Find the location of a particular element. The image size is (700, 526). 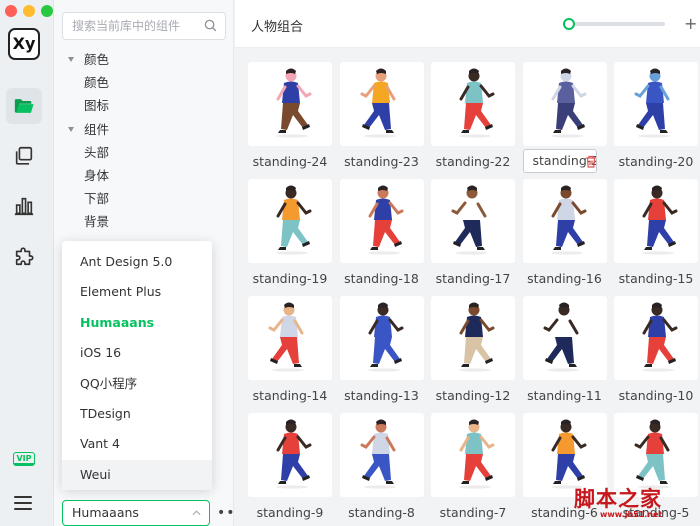

component-card: standing-16 is located at coordinates (564, 233).